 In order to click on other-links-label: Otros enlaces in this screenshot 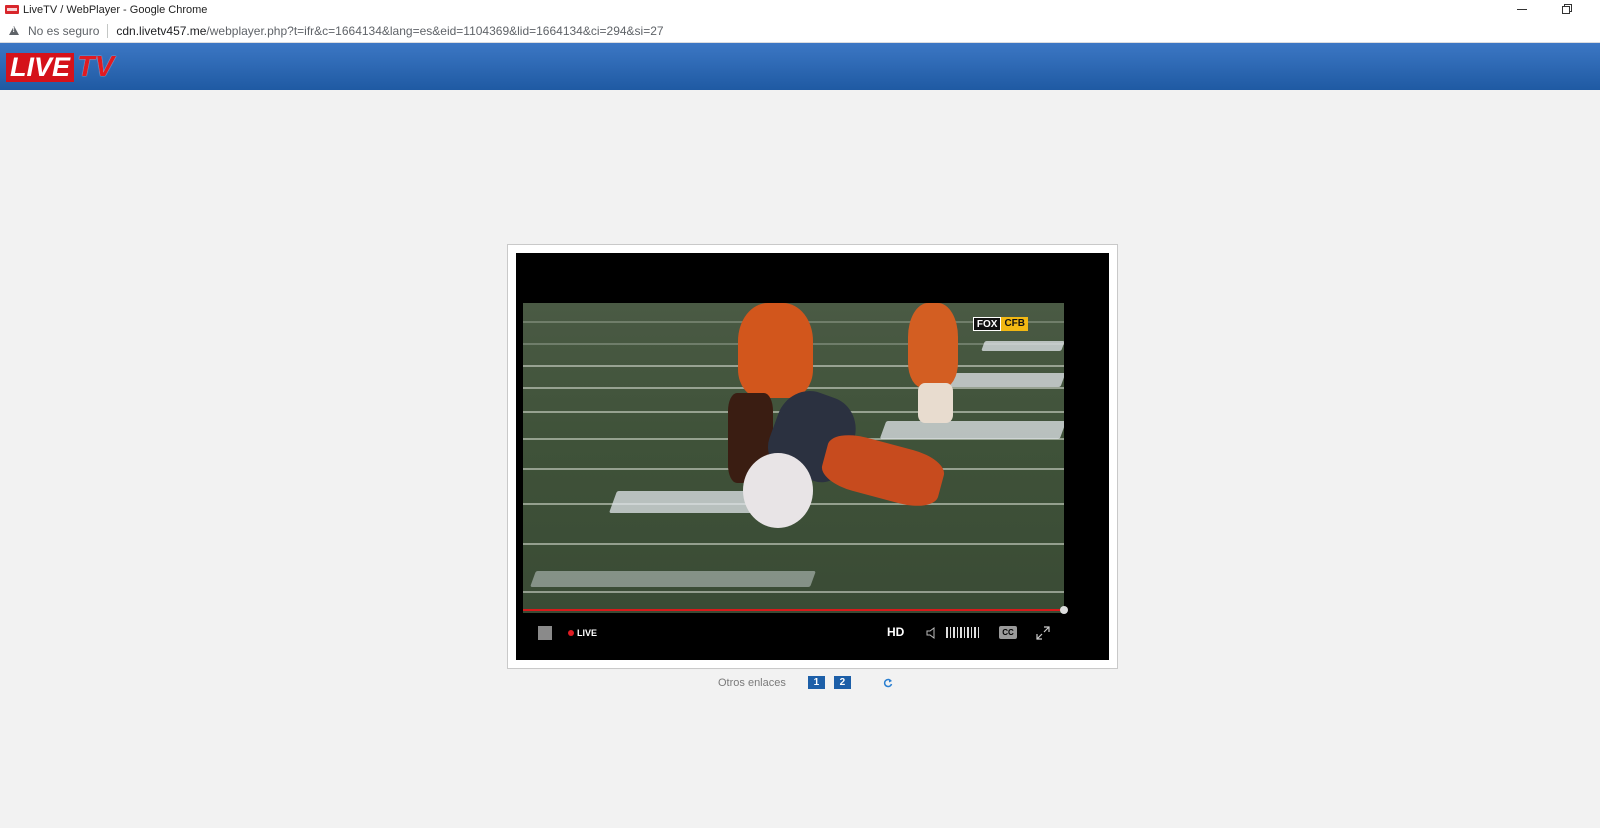, I will do `click(752, 682)`.